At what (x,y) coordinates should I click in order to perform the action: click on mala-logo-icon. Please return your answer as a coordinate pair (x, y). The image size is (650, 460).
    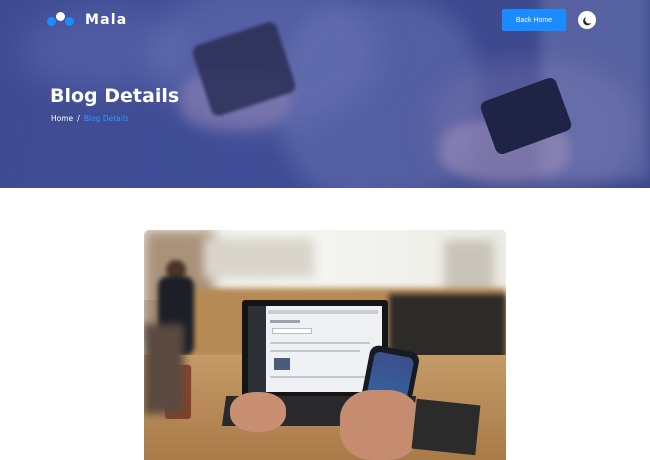
    Looking at the image, I should click on (61, 20).